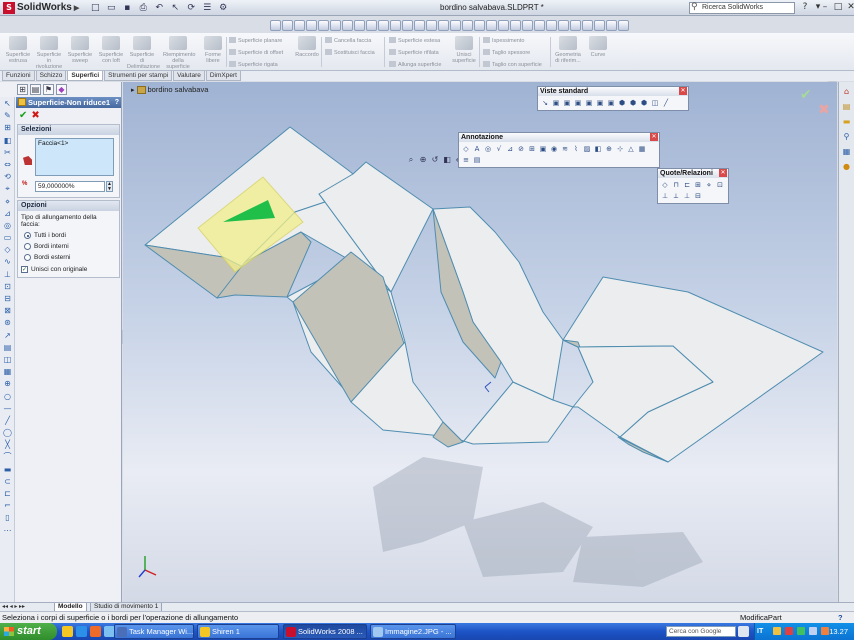 The width and height of the screenshot is (854, 640). Describe the element at coordinates (49, 53) in the screenshot. I see `revolved-surface-button: Superficie in rivoluzione` at that location.